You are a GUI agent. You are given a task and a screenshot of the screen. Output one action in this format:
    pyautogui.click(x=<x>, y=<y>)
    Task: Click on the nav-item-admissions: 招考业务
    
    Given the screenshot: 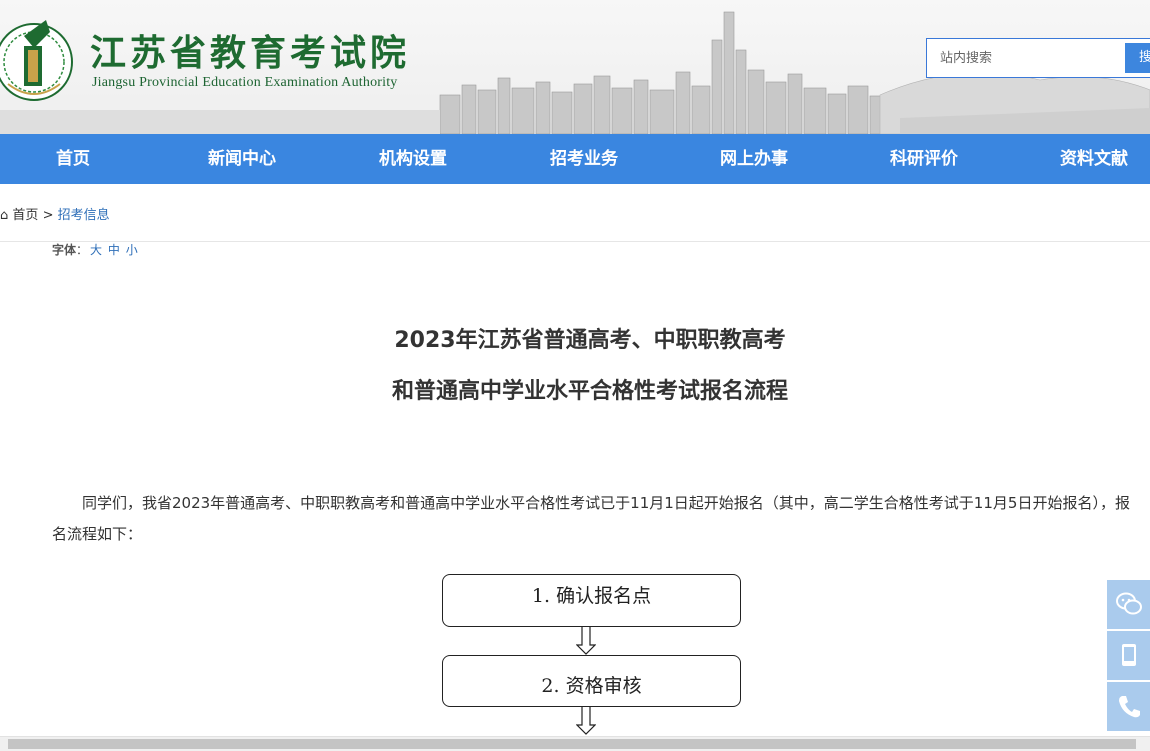 What is the action you would take?
    pyautogui.click(x=584, y=159)
    